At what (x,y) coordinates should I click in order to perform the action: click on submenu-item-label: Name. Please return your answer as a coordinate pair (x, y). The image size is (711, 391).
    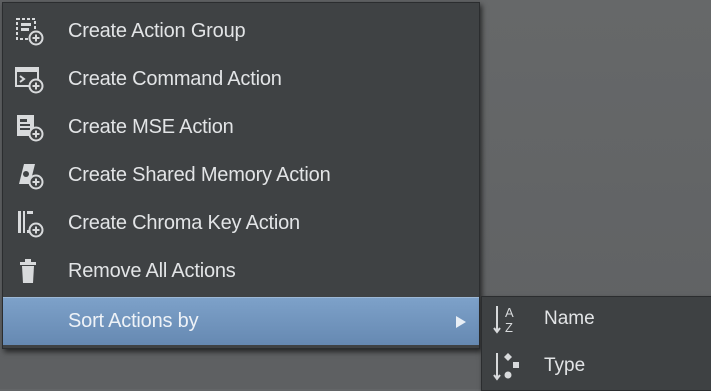
    Looking at the image, I should click on (569, 318).